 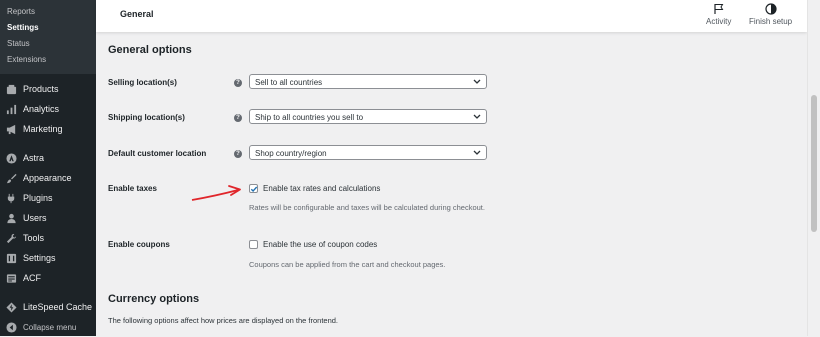 I want to click on activity-label: Activity, so click(x=719, y=21).